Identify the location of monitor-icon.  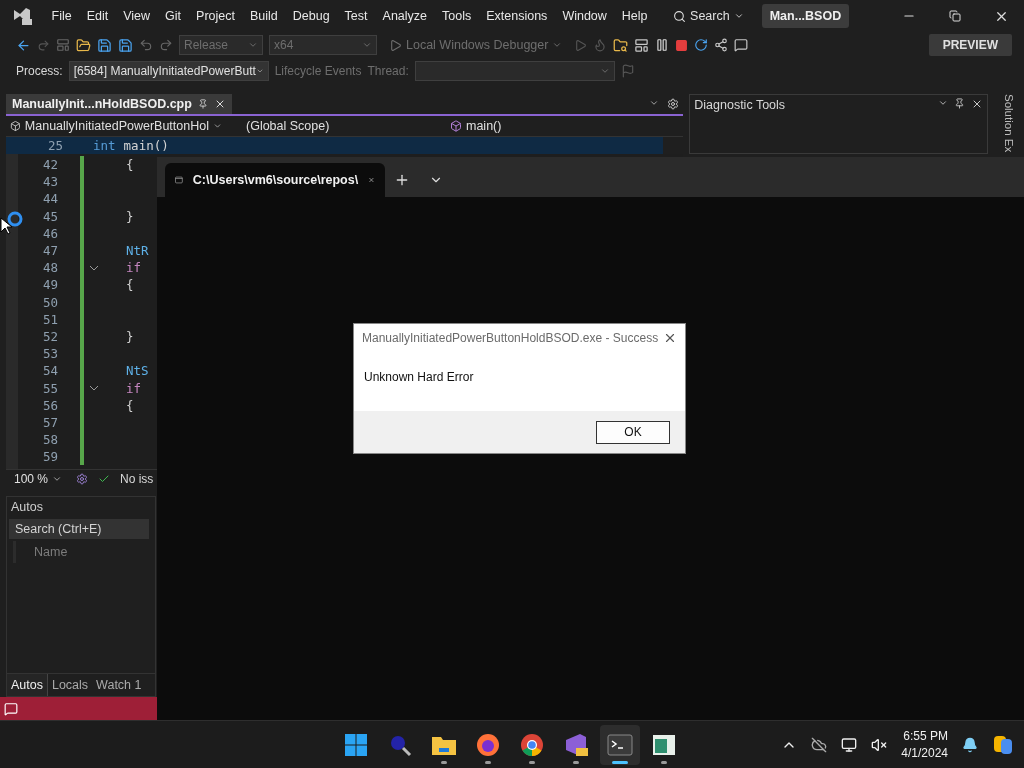
(849, 744).